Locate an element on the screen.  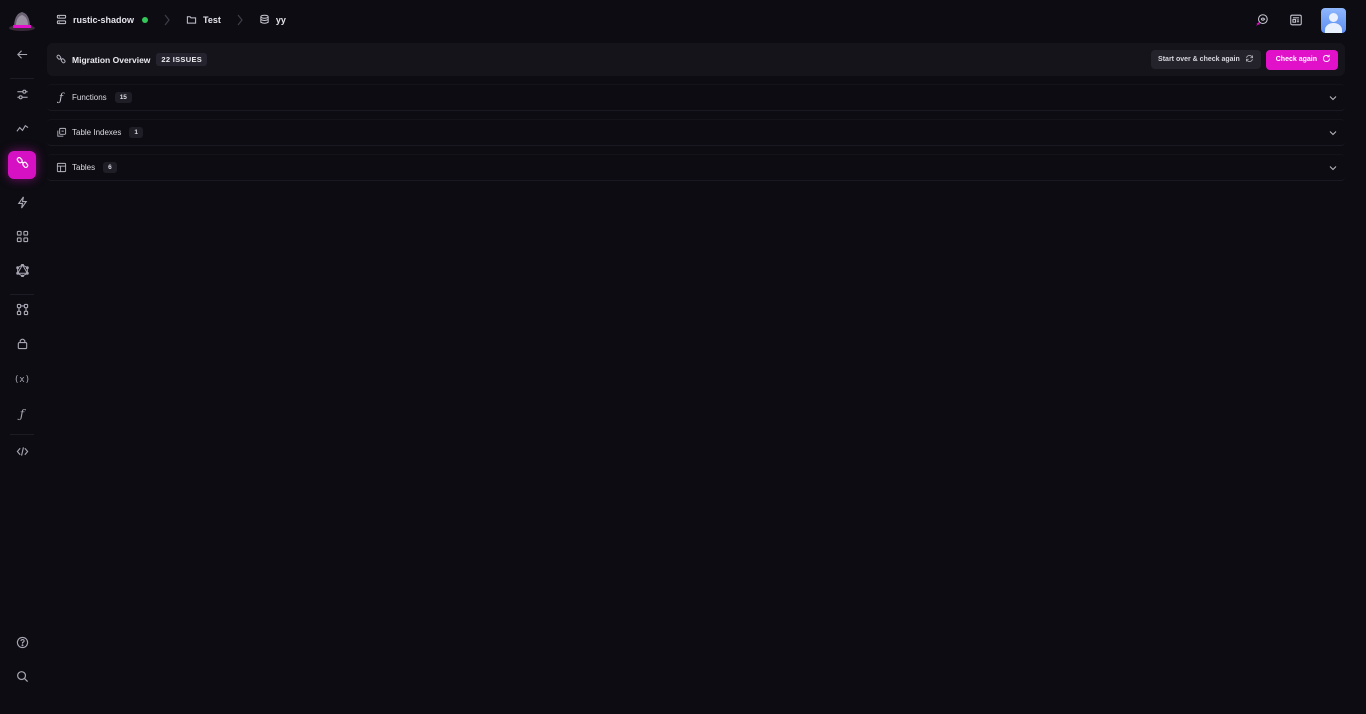
sidebar-item-apps is located at coordinates (22, 239).